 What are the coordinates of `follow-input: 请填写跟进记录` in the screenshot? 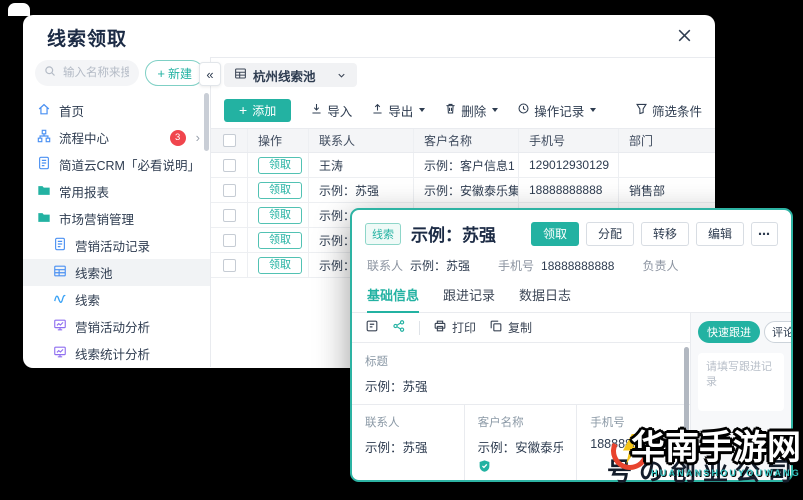 It's located at (741, 382).